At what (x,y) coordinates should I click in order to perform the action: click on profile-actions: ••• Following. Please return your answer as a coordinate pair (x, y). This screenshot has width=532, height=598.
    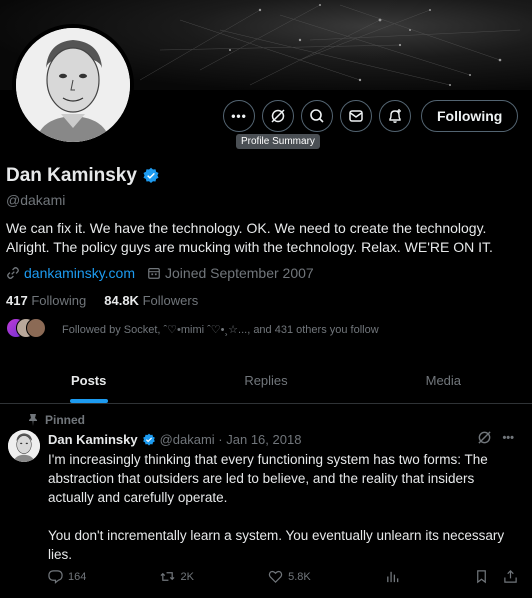
    Looking at the image, I should click on (371, 116).